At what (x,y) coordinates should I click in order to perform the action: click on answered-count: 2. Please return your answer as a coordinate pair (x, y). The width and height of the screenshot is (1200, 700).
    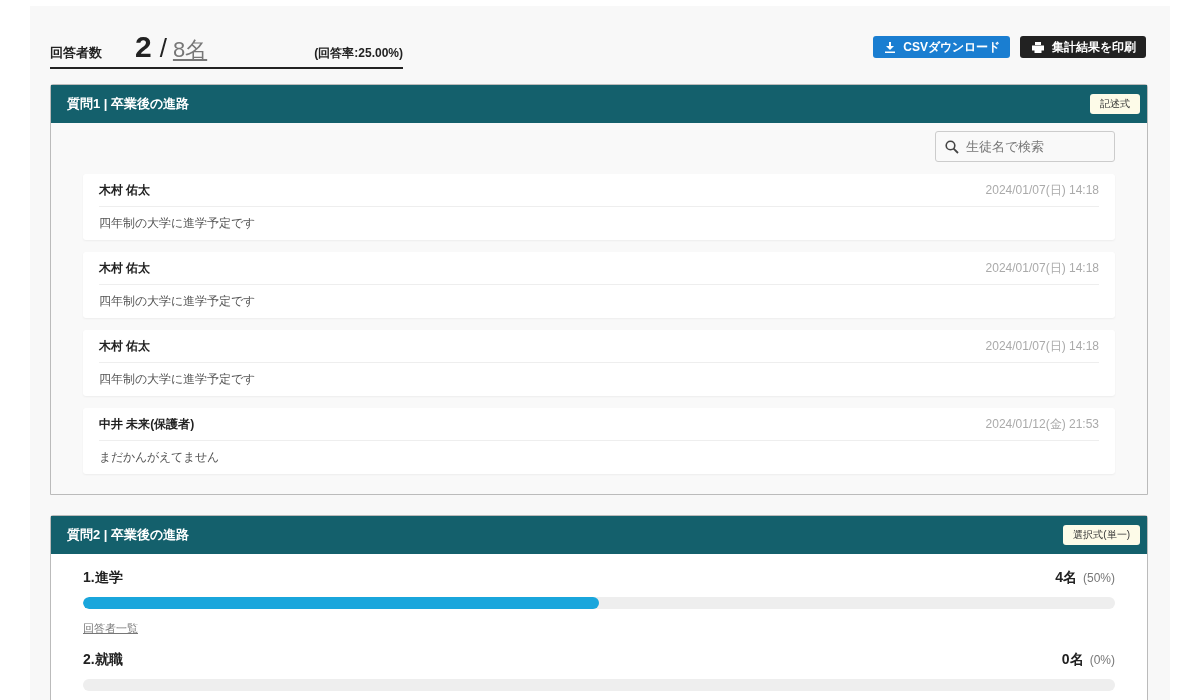
    Looking at the image, I should click on (143, 47).